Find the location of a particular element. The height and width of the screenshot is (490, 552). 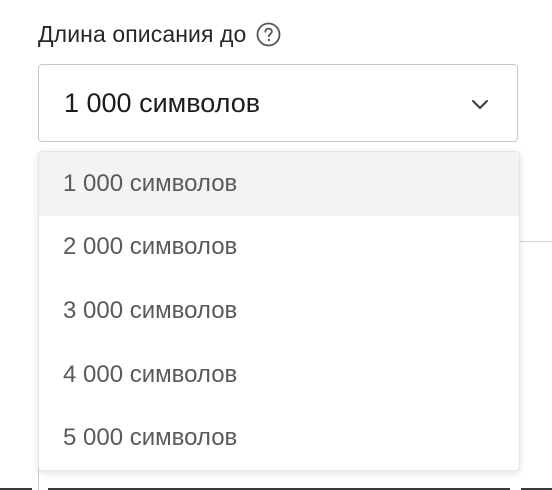

dropdown-option: 1 000 символов is located at coordinates (279, 184).